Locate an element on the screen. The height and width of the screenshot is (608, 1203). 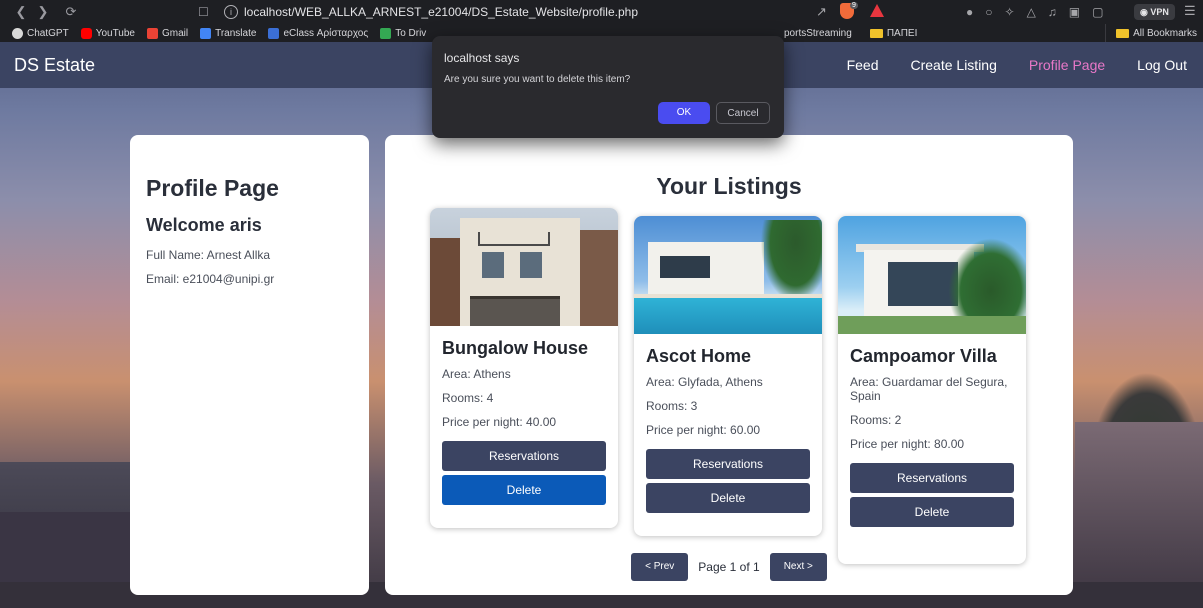
page-status: Page 1 of 1 is located at coordinates (729, 567).